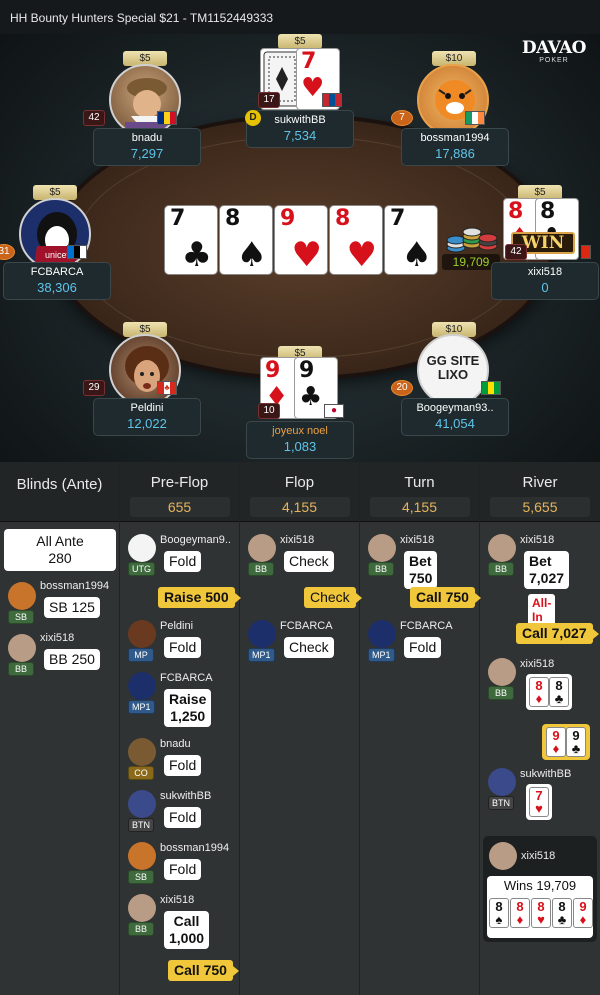 The image size is (600, 995). Describe the element at coordinates (300, 129) in the screenshot. I see `player-plate: sukwithBB 7,534` at that location.